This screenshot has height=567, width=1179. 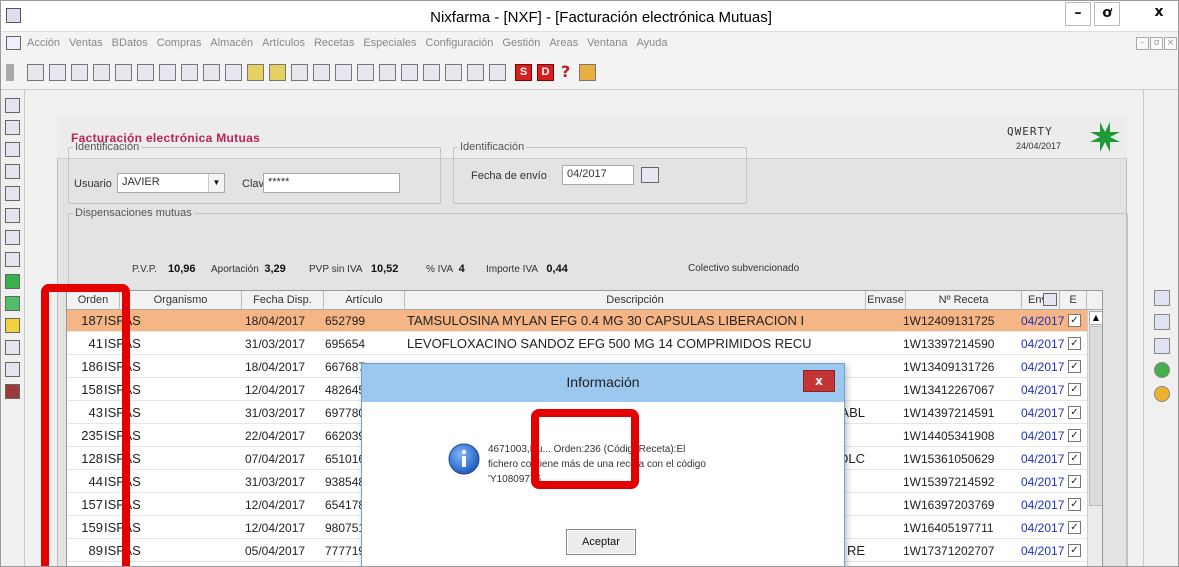 What do you see at coordinates (233, 72) in the screenshot?
I see `toolbar-button-10-icon` at bounding box center [233, 72].